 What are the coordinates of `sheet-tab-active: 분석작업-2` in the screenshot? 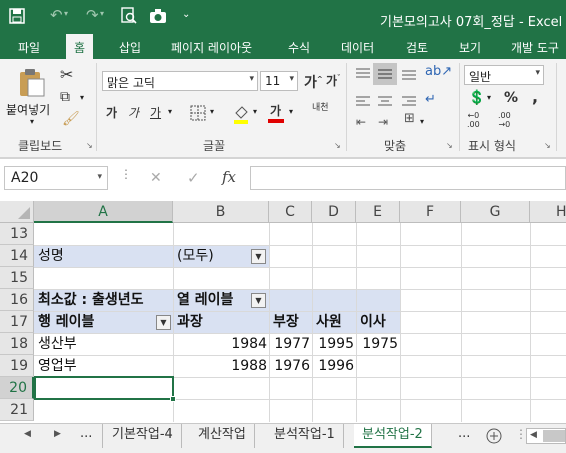 It's located at (393, 436).